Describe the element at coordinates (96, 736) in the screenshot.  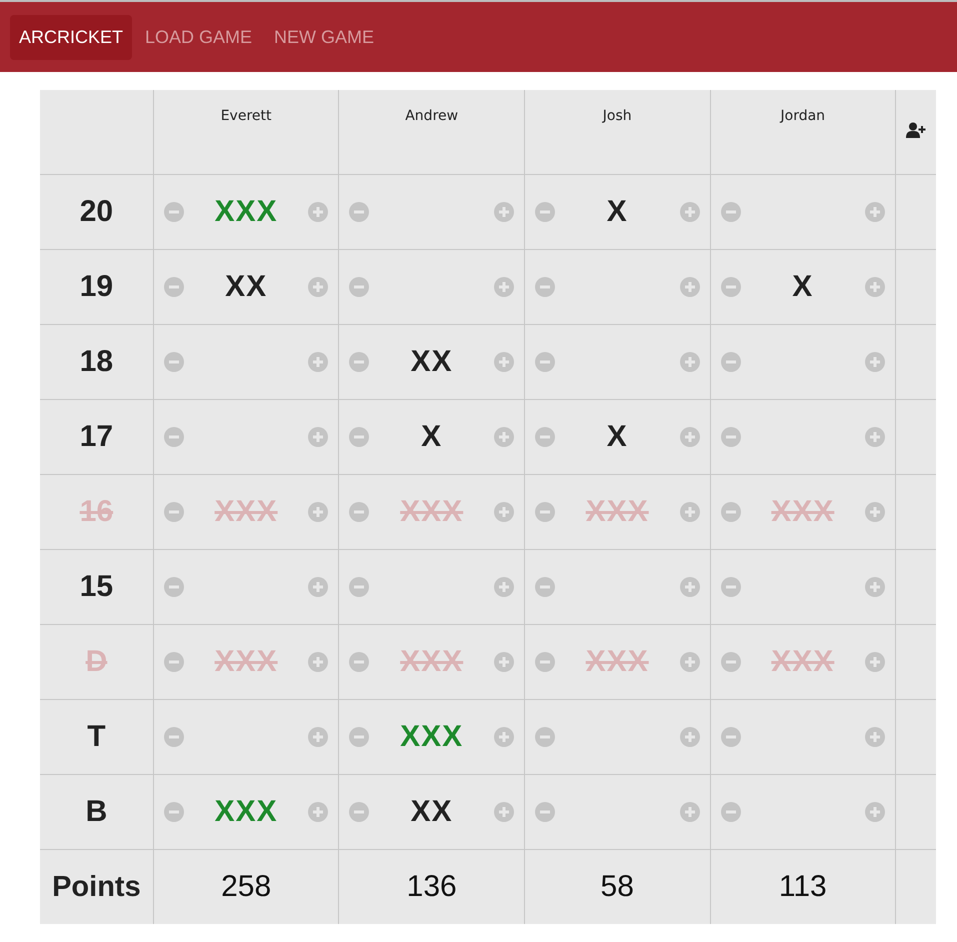
I see `target-label: T` at that location.